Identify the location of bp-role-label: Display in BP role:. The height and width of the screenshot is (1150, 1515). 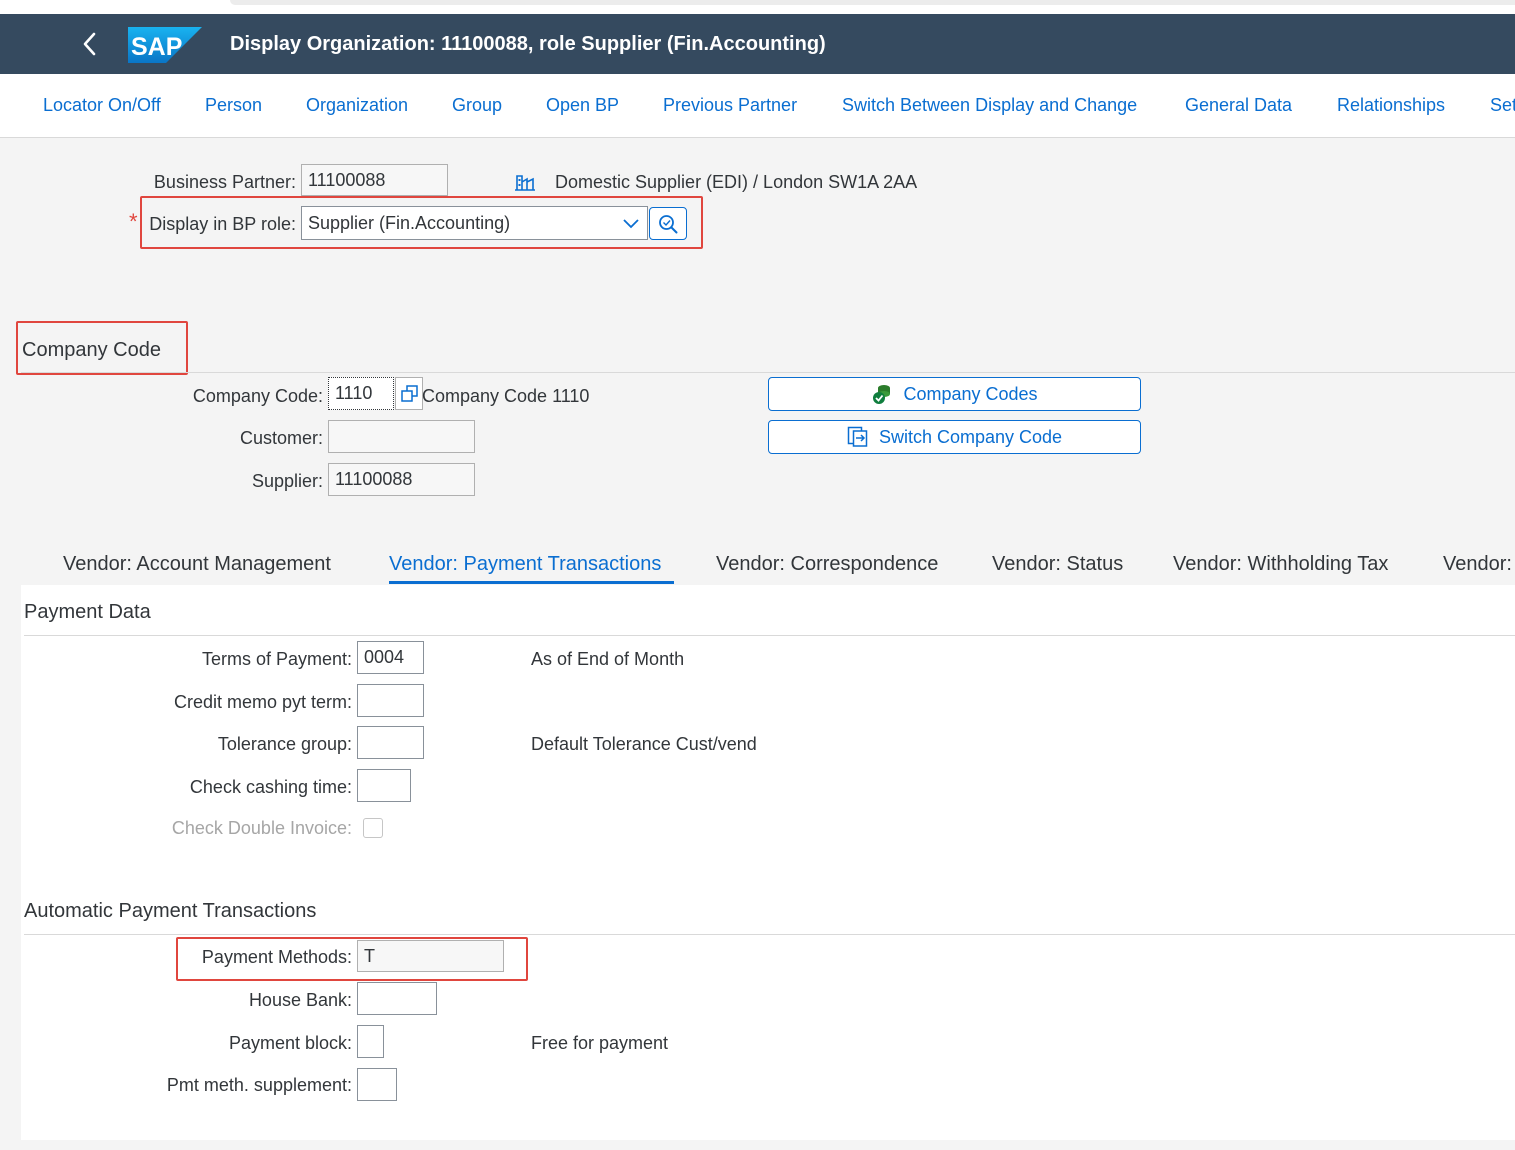
(222, 224).